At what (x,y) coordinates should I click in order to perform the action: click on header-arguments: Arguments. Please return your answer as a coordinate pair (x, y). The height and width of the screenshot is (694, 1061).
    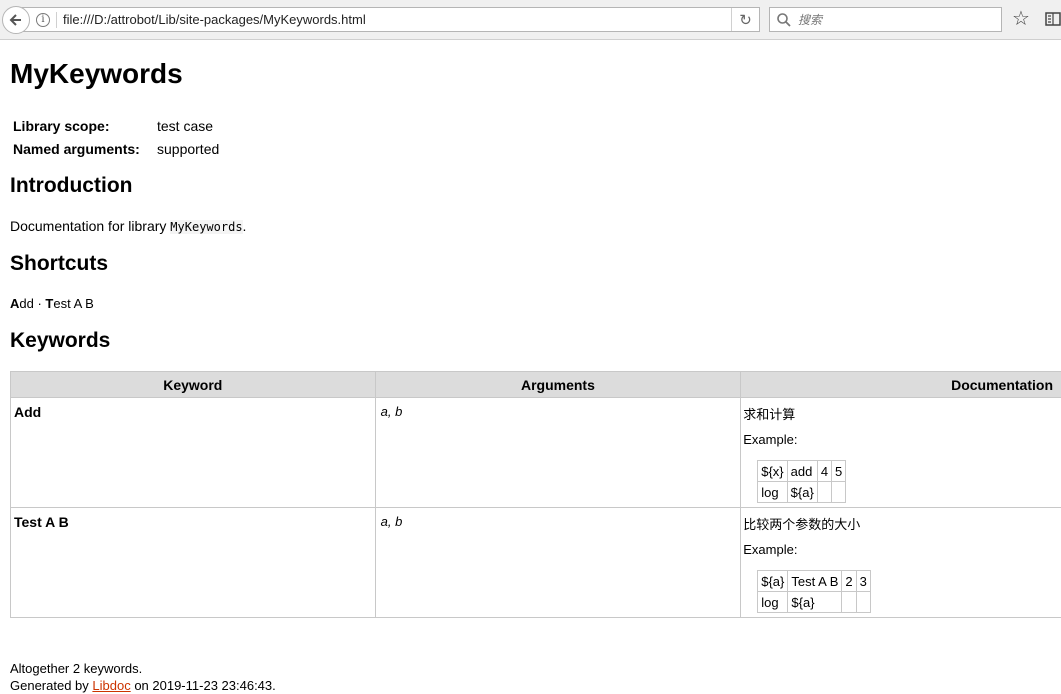
    Looking at the image, I should click on (558, 385).